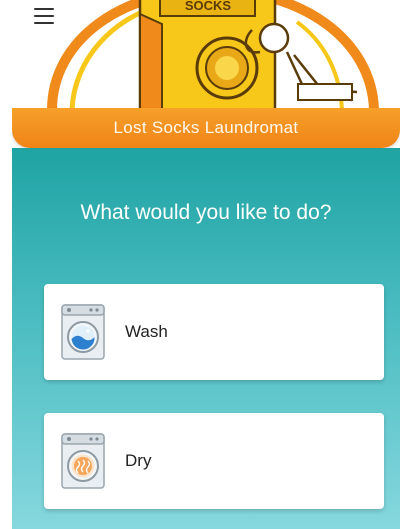 Image resolution: width=402 pixels, height=529 pixels. Describe the element at coordinates (208, 6) in the screenshot. I see `logo-lettering: SOCKS` at that location.